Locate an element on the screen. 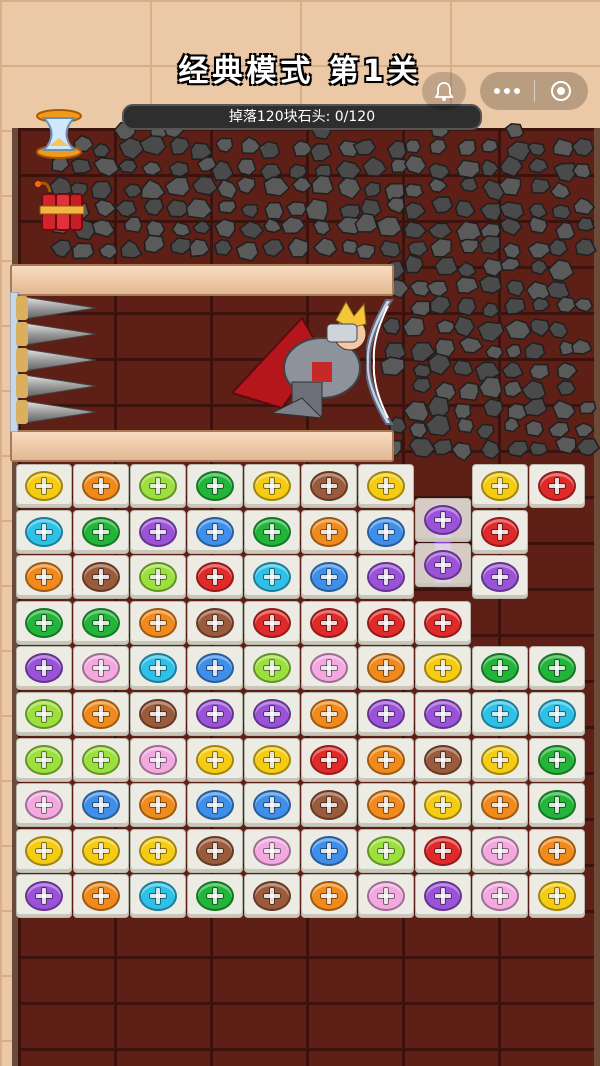 Image resolution: width=600 pixels, height=1066 pixels. more-button is located at coordinates (507, 91).